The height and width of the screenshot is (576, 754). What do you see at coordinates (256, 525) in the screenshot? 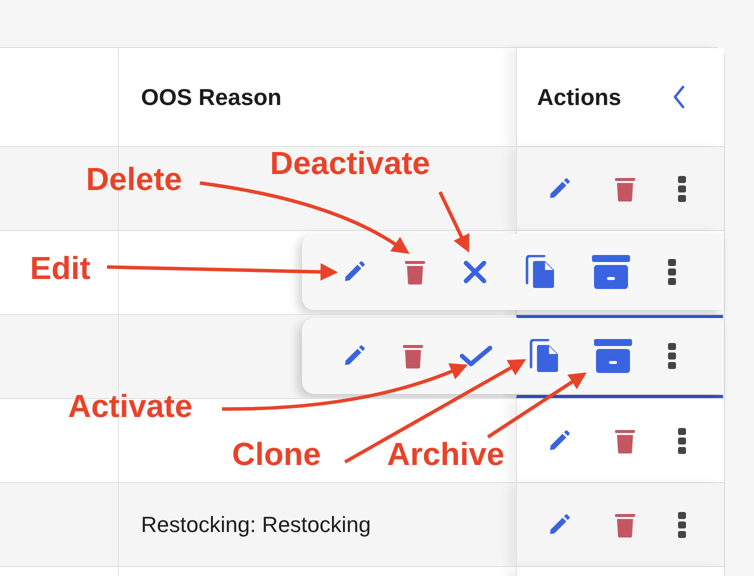
I see `reason-text: Restocking` at bounding box center [256, 525].